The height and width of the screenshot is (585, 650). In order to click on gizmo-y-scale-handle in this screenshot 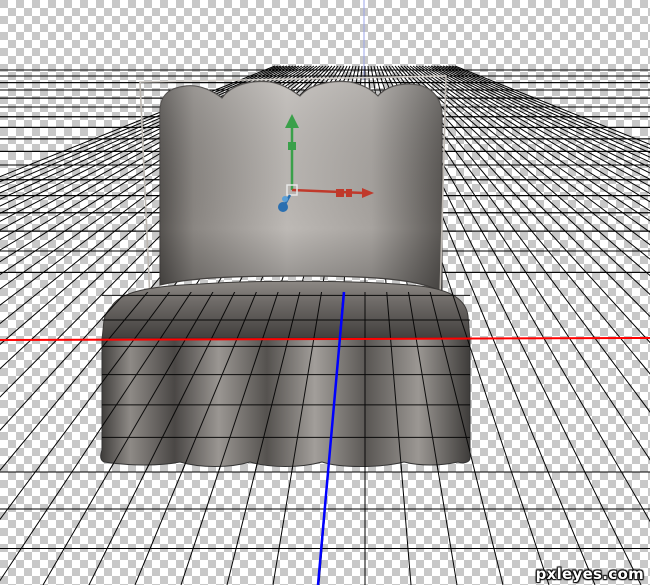, I will do `click(292, 146)`.